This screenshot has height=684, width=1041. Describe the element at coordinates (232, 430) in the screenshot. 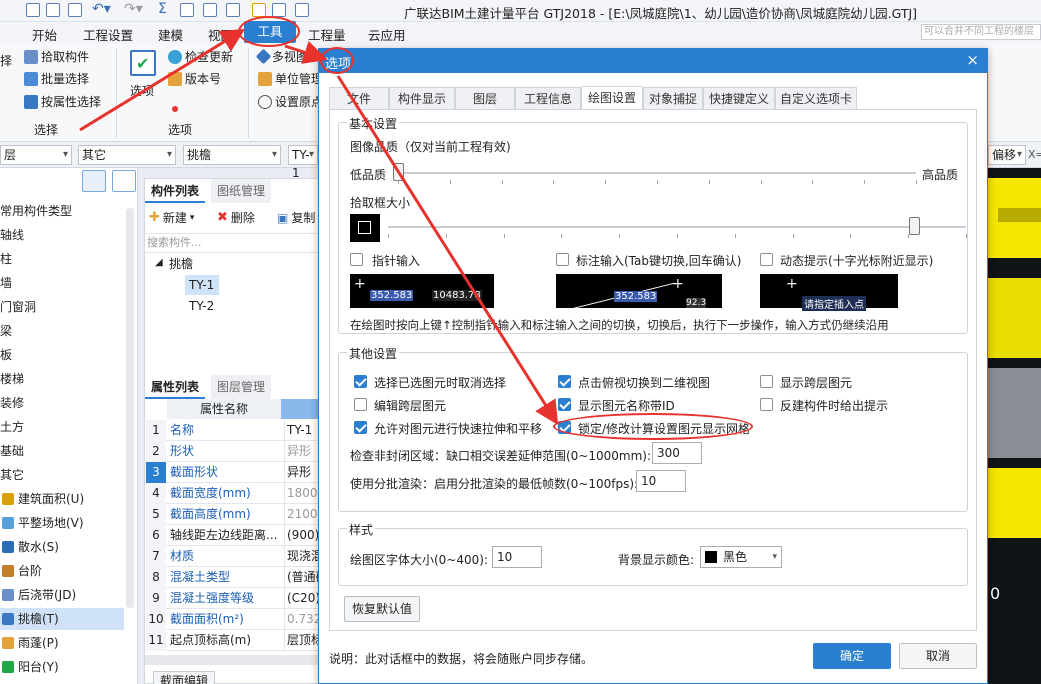

I see `props-row: 1 名称 TY-1` at that location.